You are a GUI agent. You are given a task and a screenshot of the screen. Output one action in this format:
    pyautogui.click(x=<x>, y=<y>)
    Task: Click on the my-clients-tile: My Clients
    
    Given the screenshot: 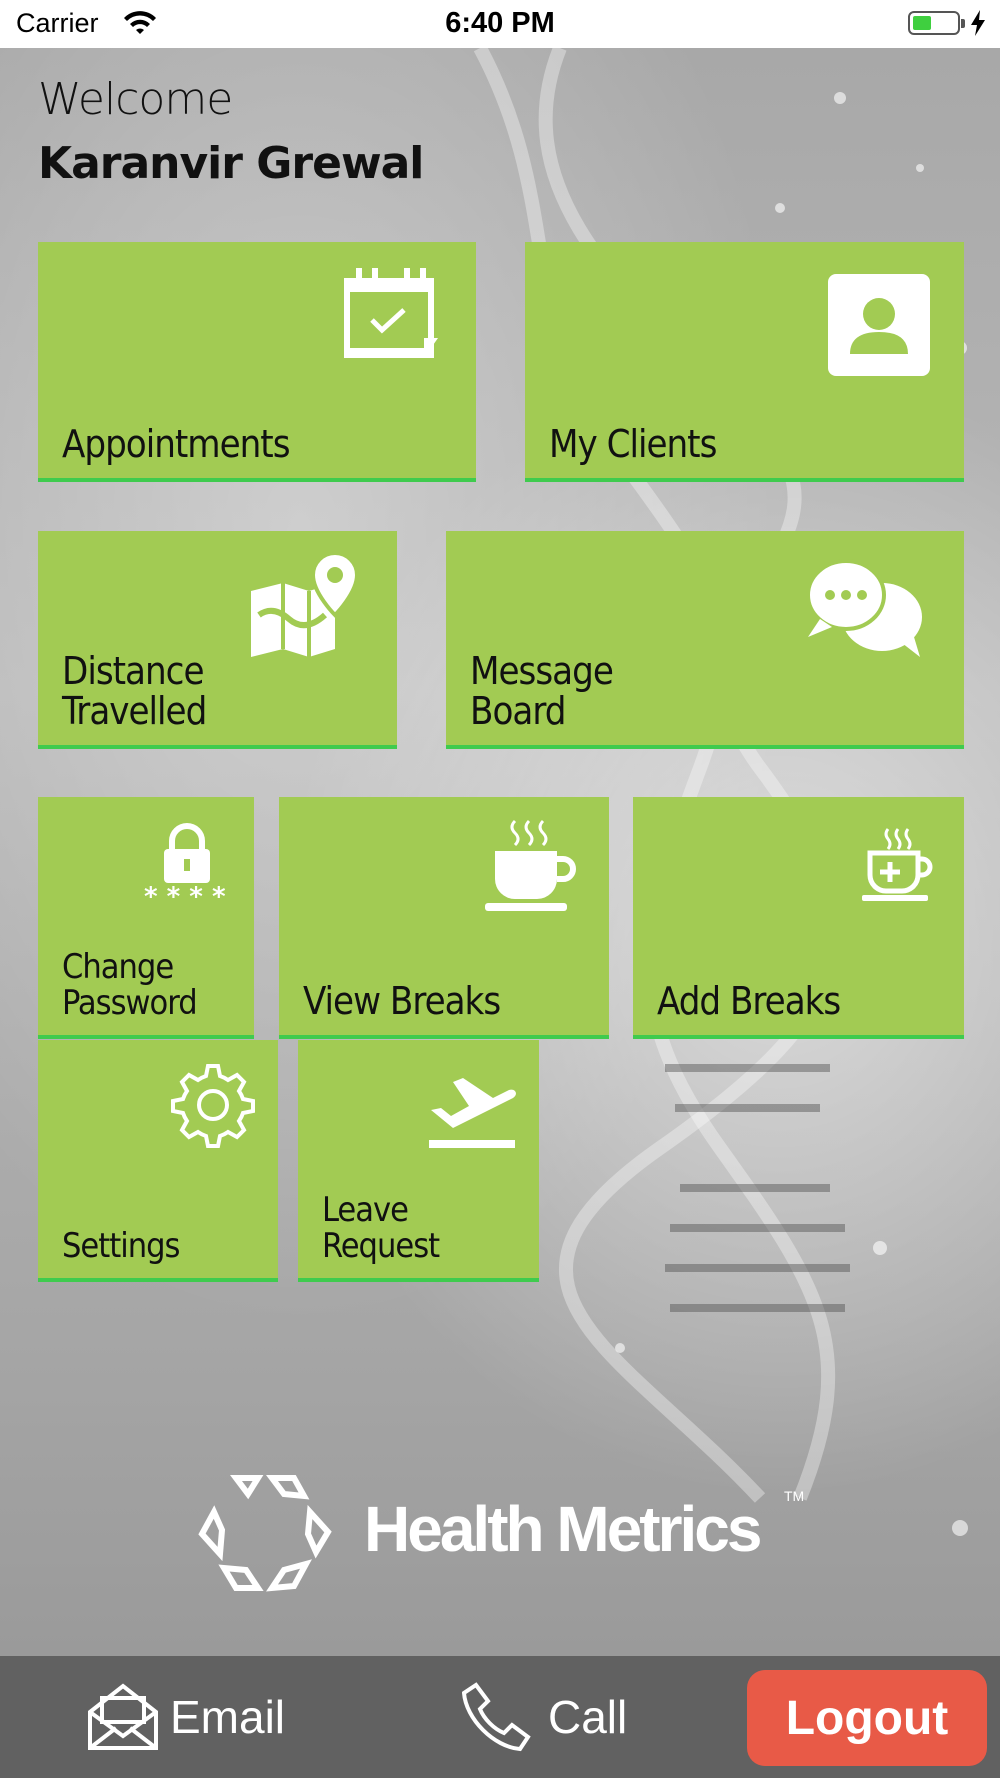 What is the action you would take?
    pyautogui.click(x=744, y=362)
    